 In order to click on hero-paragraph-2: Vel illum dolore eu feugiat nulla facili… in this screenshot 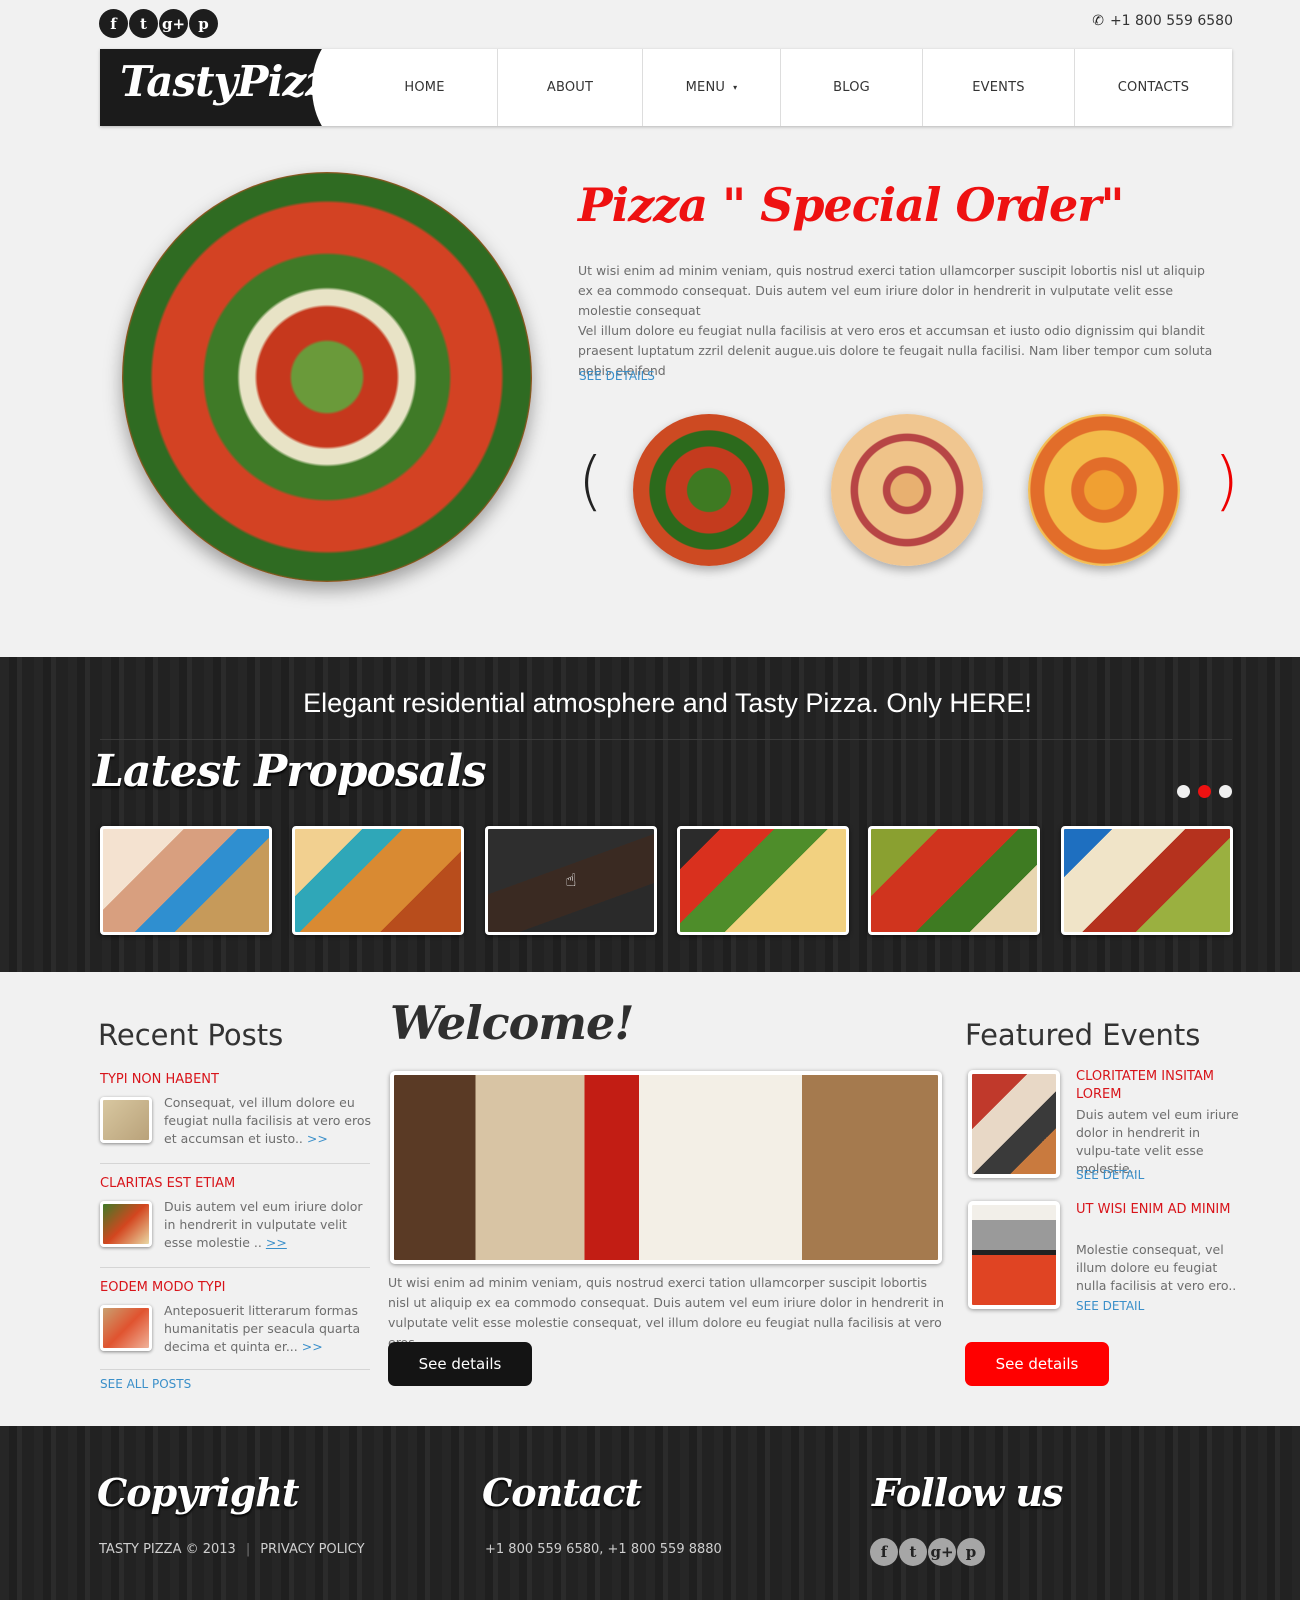, I will do `click(895, 350)`.